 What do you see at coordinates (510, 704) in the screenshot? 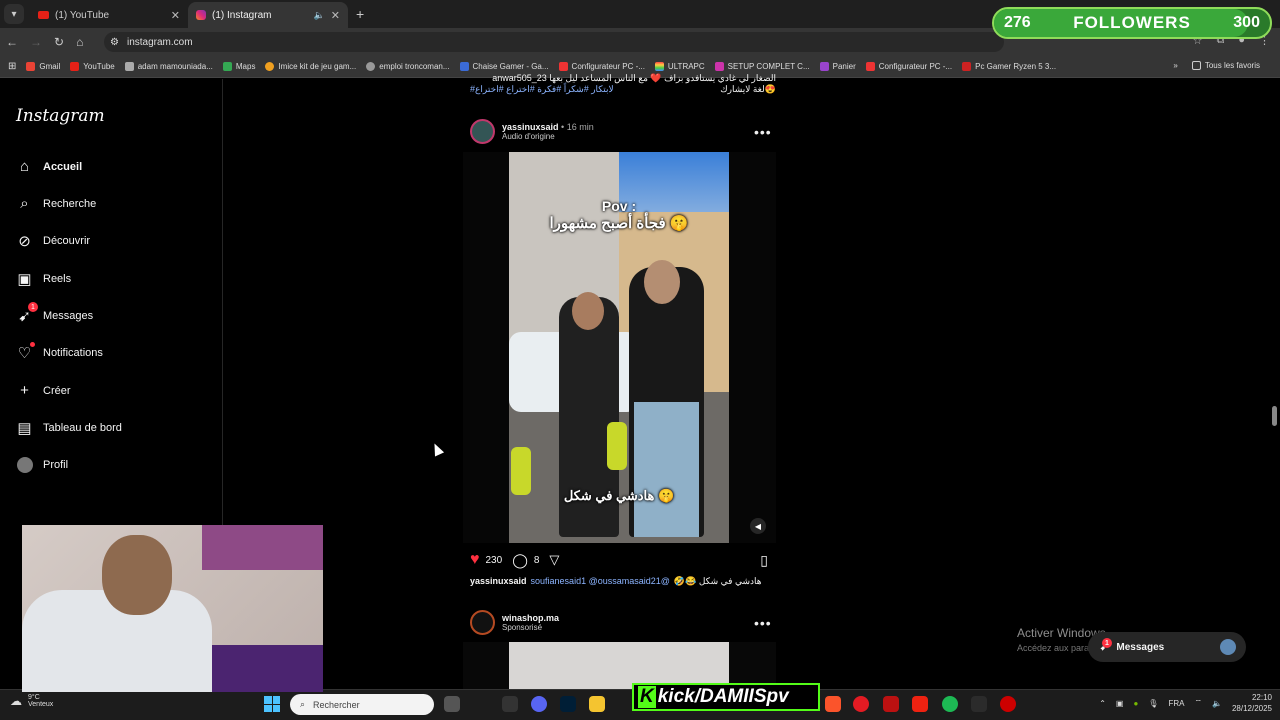
I see `capcut-icon` at bounding box center [510, 704].